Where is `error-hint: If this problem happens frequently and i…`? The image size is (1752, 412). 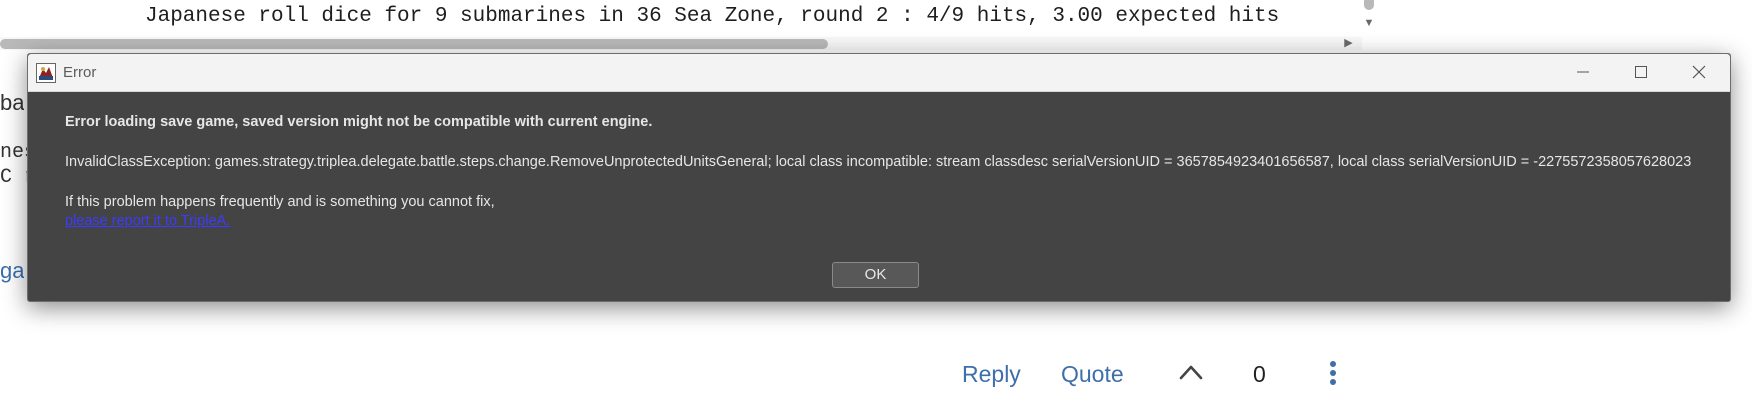 error-hint: If this problem happens frequently and i… is located at coordinates (280, 202).